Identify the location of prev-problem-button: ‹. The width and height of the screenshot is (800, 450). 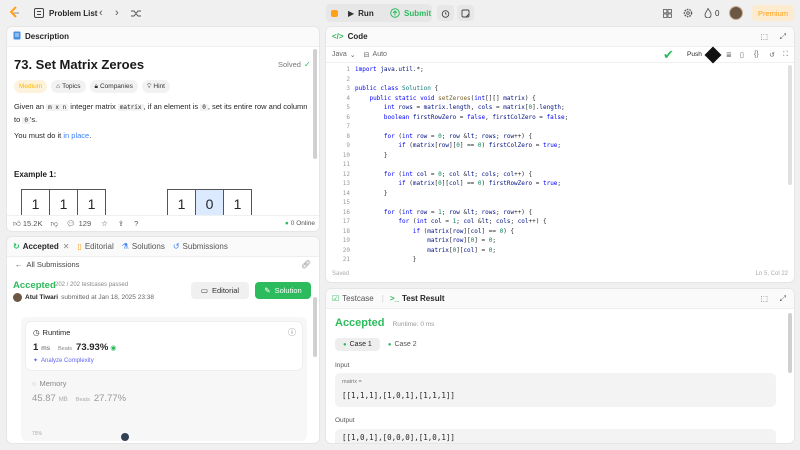
(101, 13).